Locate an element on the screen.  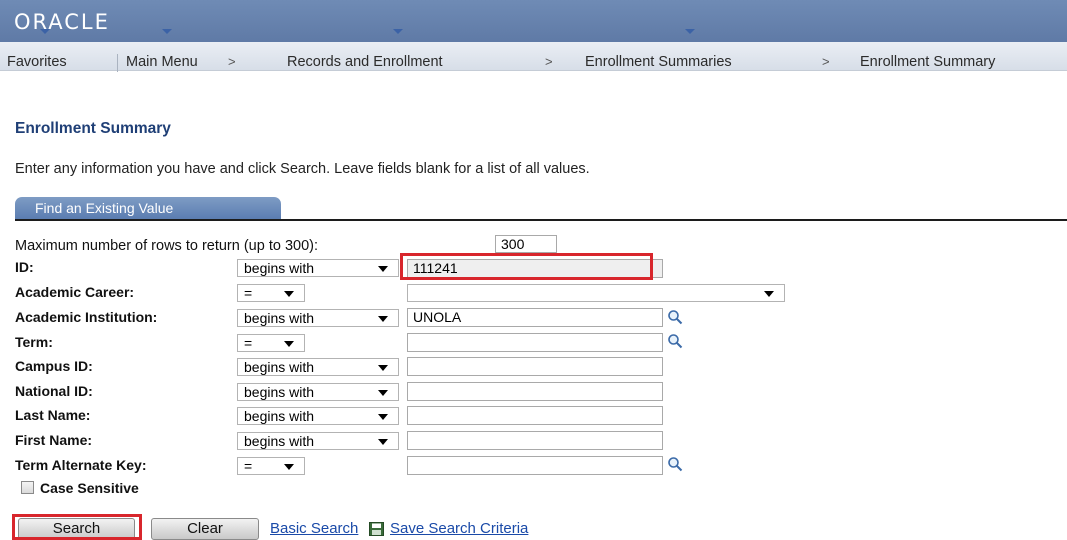
term-alternate-key-label: Term Alternate Key: is located at coordinates (81, 465).